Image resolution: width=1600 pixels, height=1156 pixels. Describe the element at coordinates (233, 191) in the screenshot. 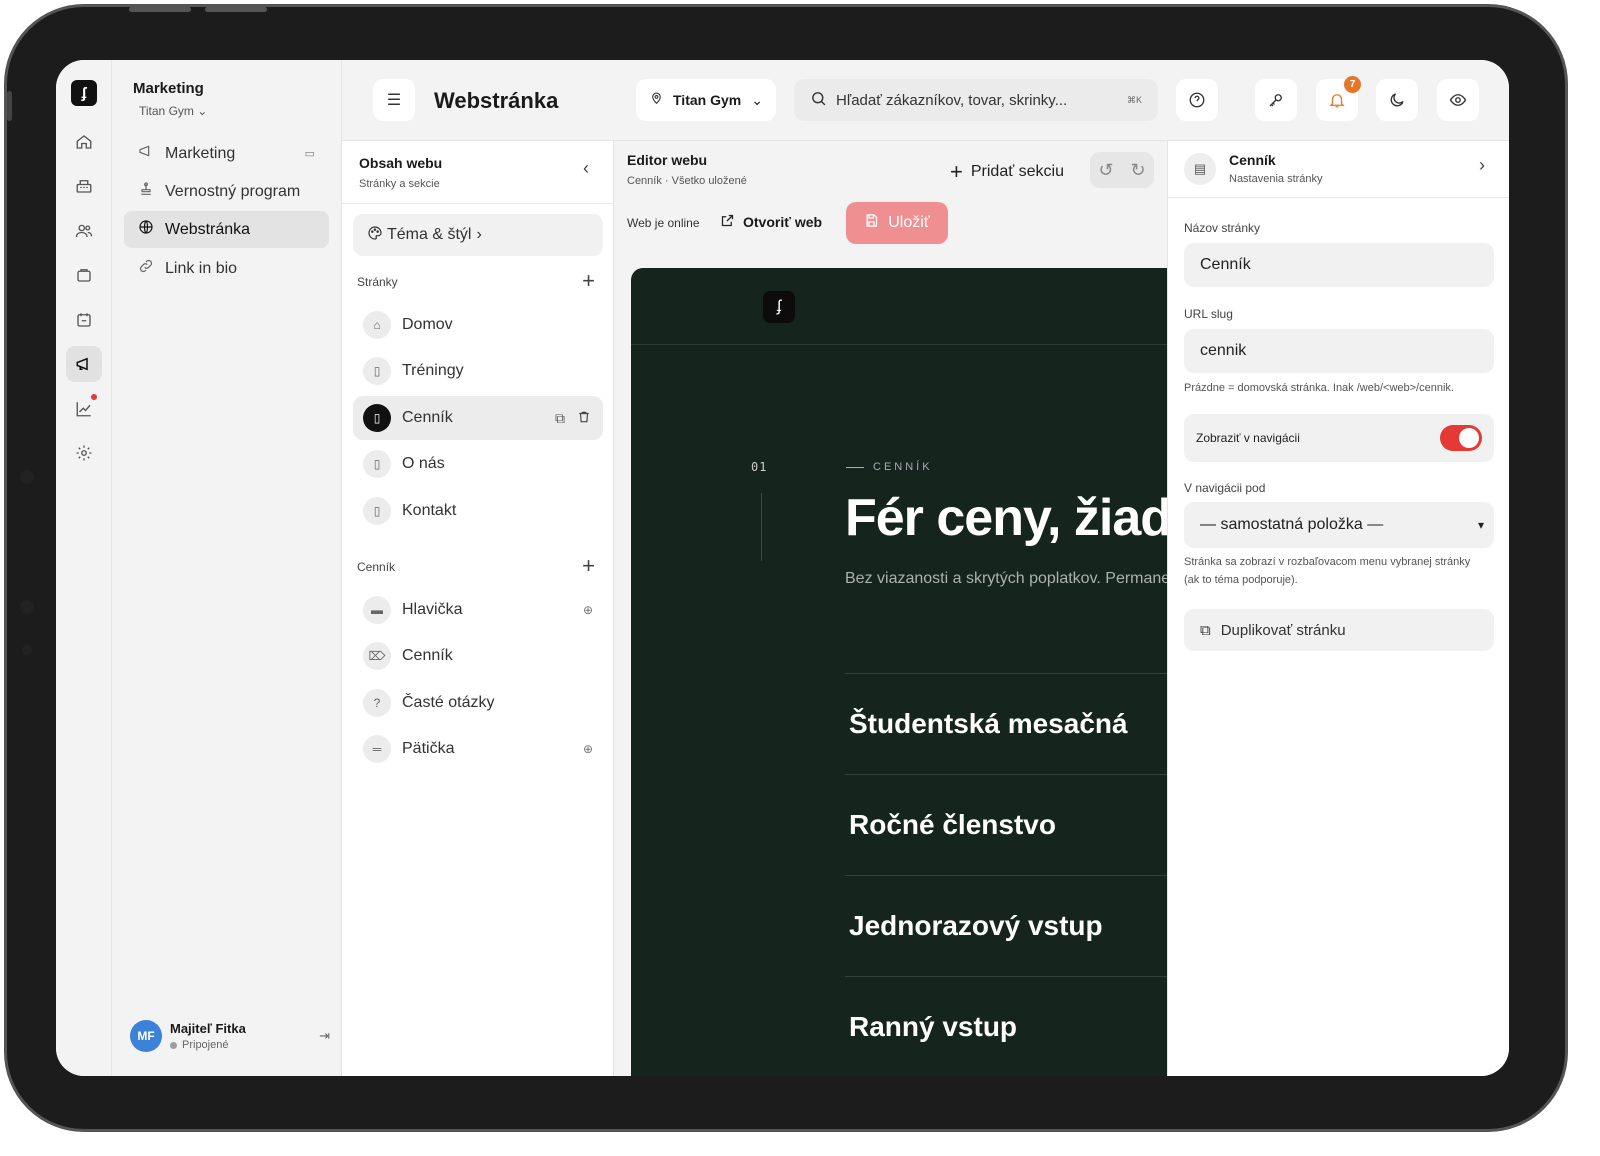

I see `sidebar-item-label: Vernostný program` at that location.